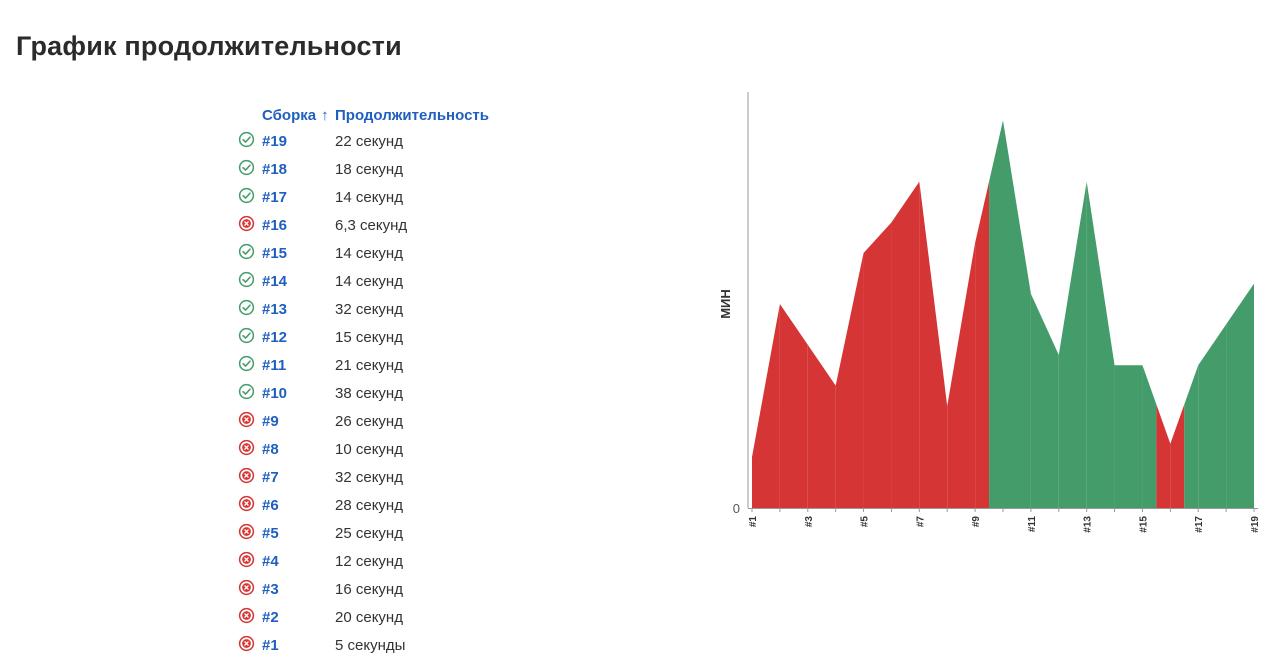  I want to click on build-link: #6, so click(270, 505).